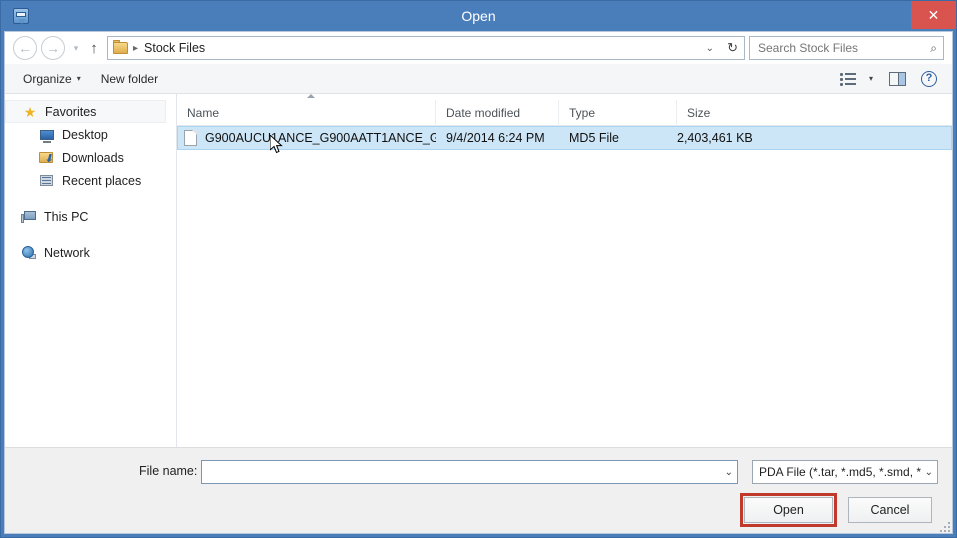 The height and width of the screenshot is (538, 957). What do you see at coordinates (29, 217) in the screenshot?
I see `this-pc-icon` at bounding box center [29, 217].